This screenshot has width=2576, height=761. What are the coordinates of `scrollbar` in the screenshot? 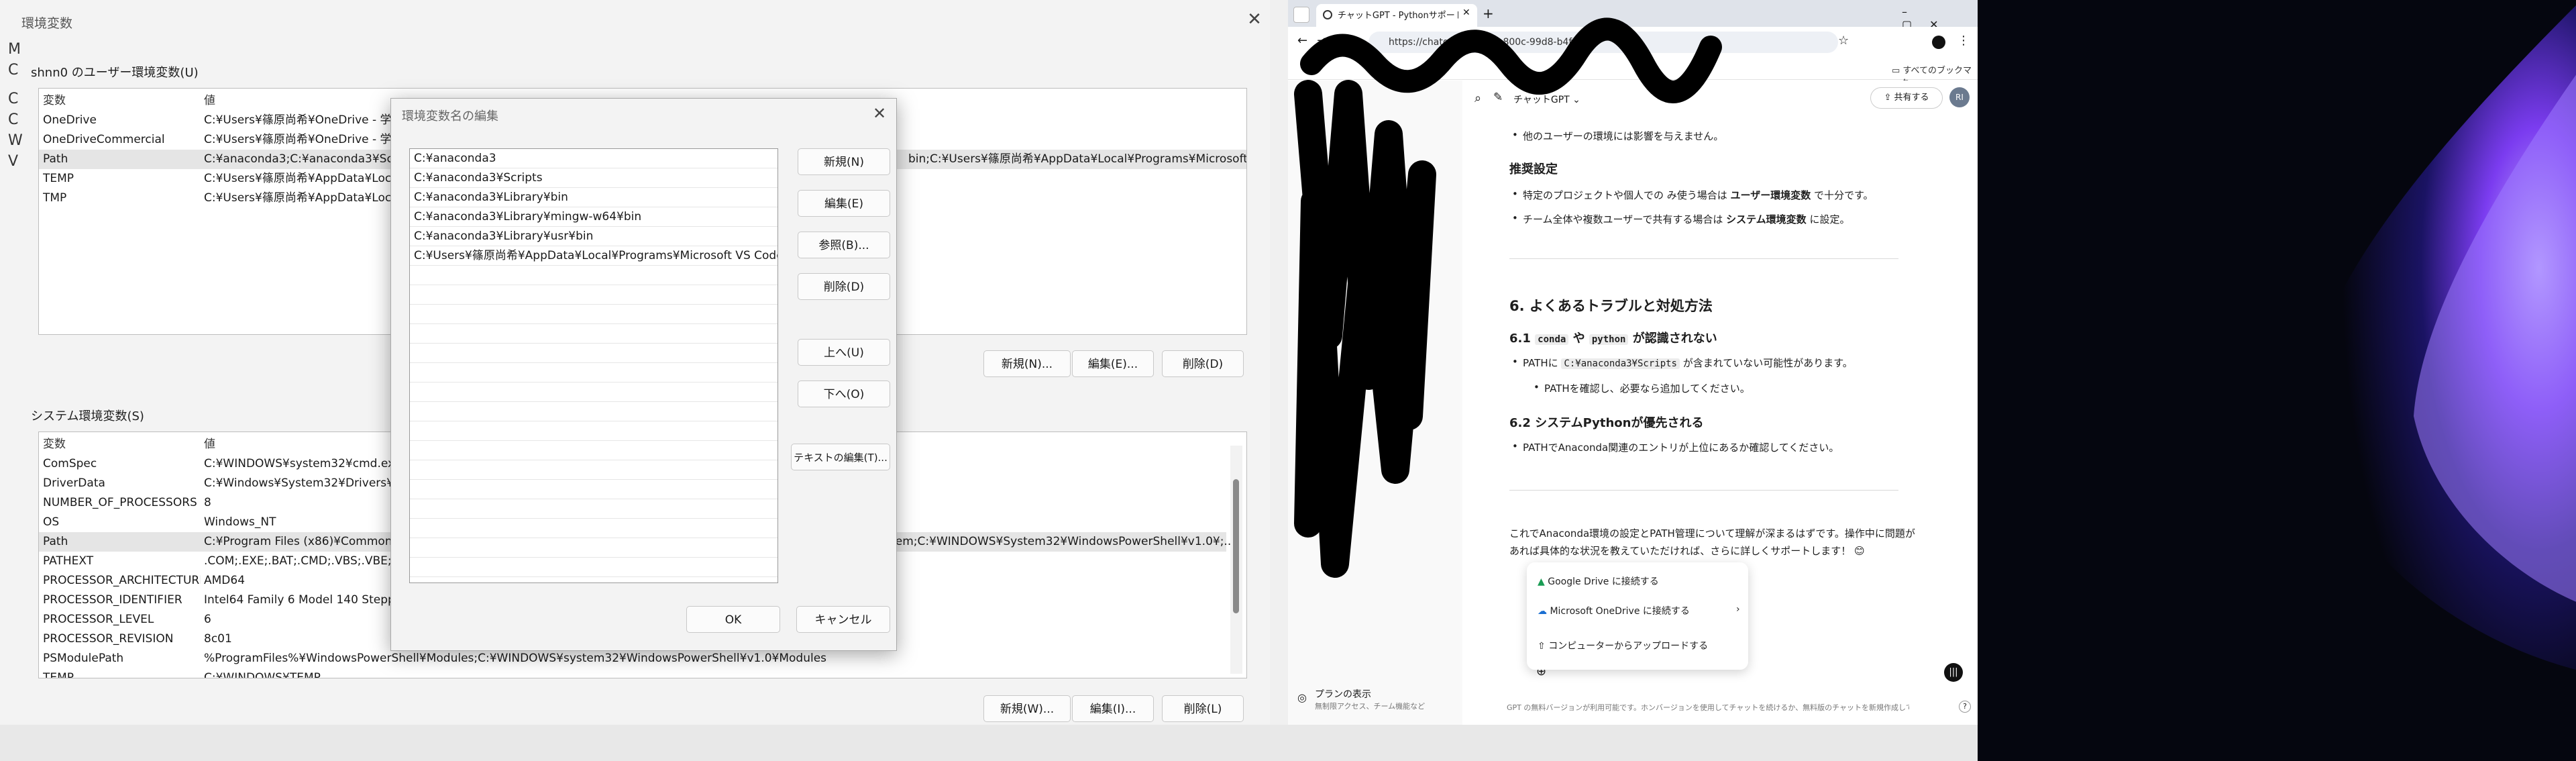 It's located at (1236, 560).